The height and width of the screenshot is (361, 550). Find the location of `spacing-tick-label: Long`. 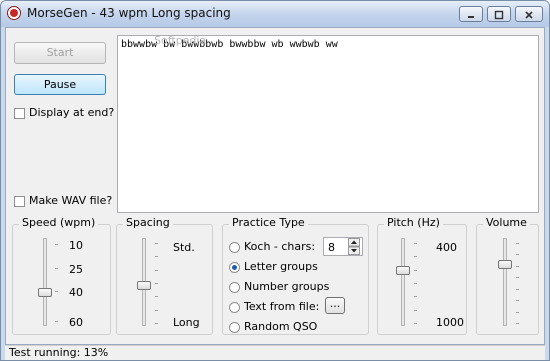

spacing-tick-label: Long is located at coordinates (186, 322).